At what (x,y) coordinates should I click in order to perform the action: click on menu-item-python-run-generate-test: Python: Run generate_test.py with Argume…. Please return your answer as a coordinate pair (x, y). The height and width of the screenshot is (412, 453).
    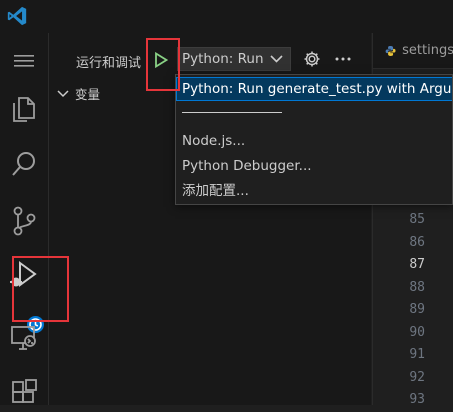
    Looking at the image, I should click on (314, 89).